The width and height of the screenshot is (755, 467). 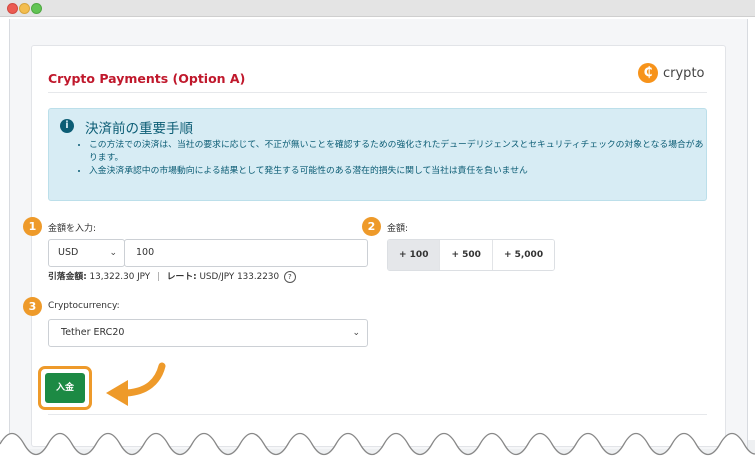 I want to click on crypto-coin-icon: ₵, so click(x=648, y=73).